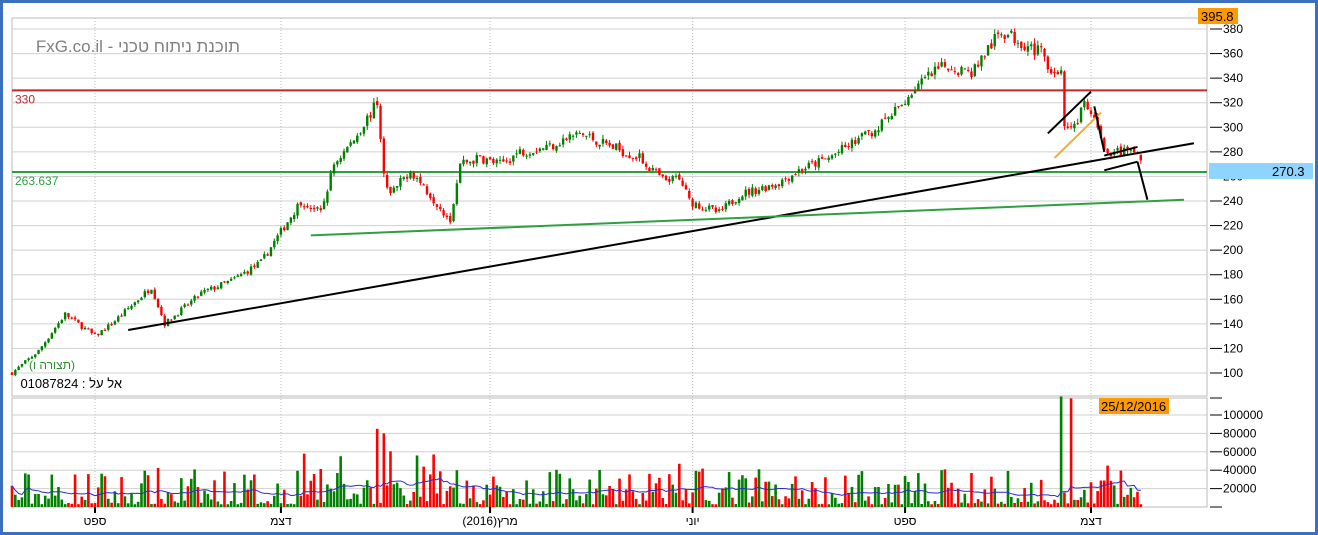 The height and width of the screenshot is (535, 1318). What do you see at coordinates (1233, 348) in the screenshot?
I see `price-tick-label: 120` at bounding box center [1233, 348].